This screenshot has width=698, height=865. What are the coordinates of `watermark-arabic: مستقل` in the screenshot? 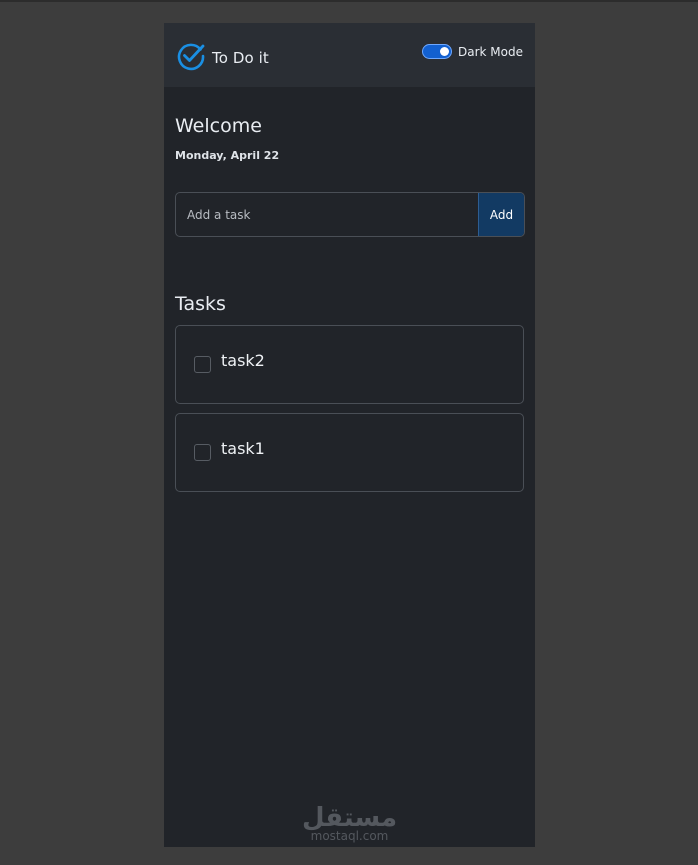 It's located at (349, 818).